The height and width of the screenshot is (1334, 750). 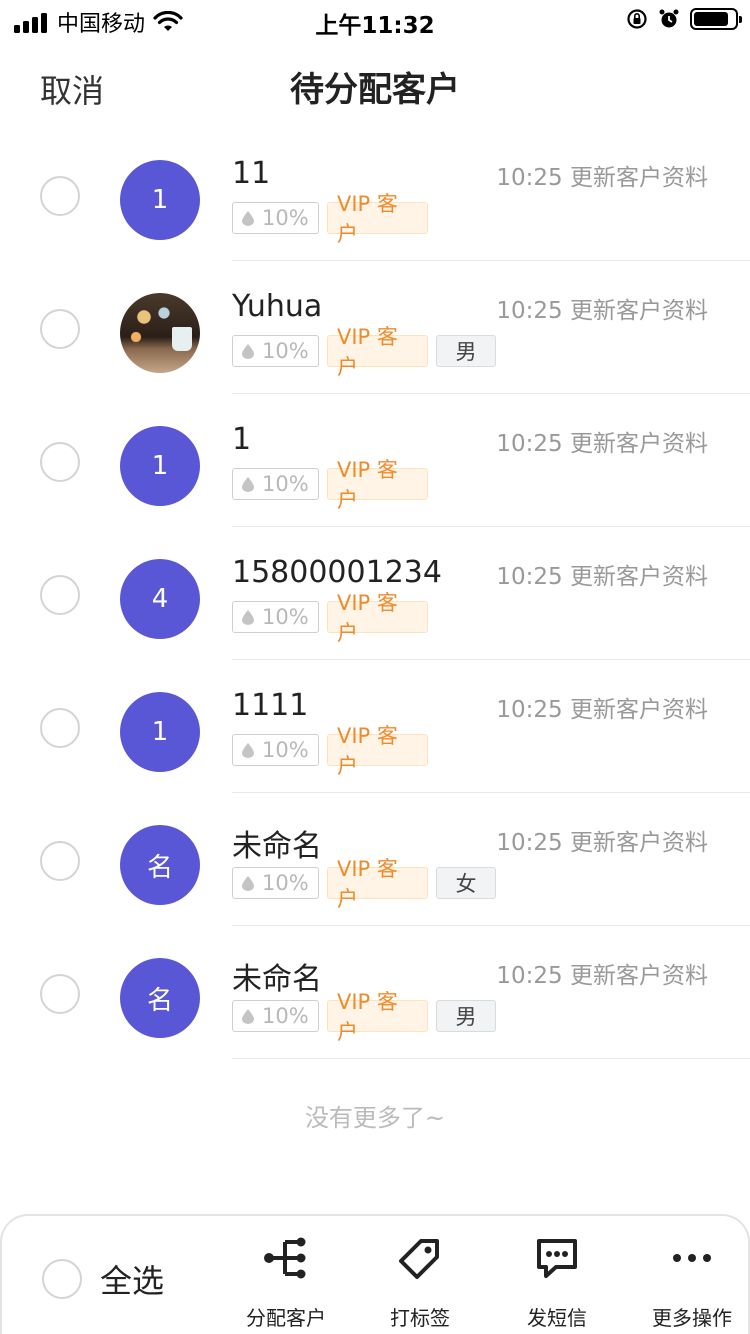 What do you see at coordinates (692, 1318) in the screenshot?
I see `more-actions-label: 更多操作` at bounding box center [692, 1318].